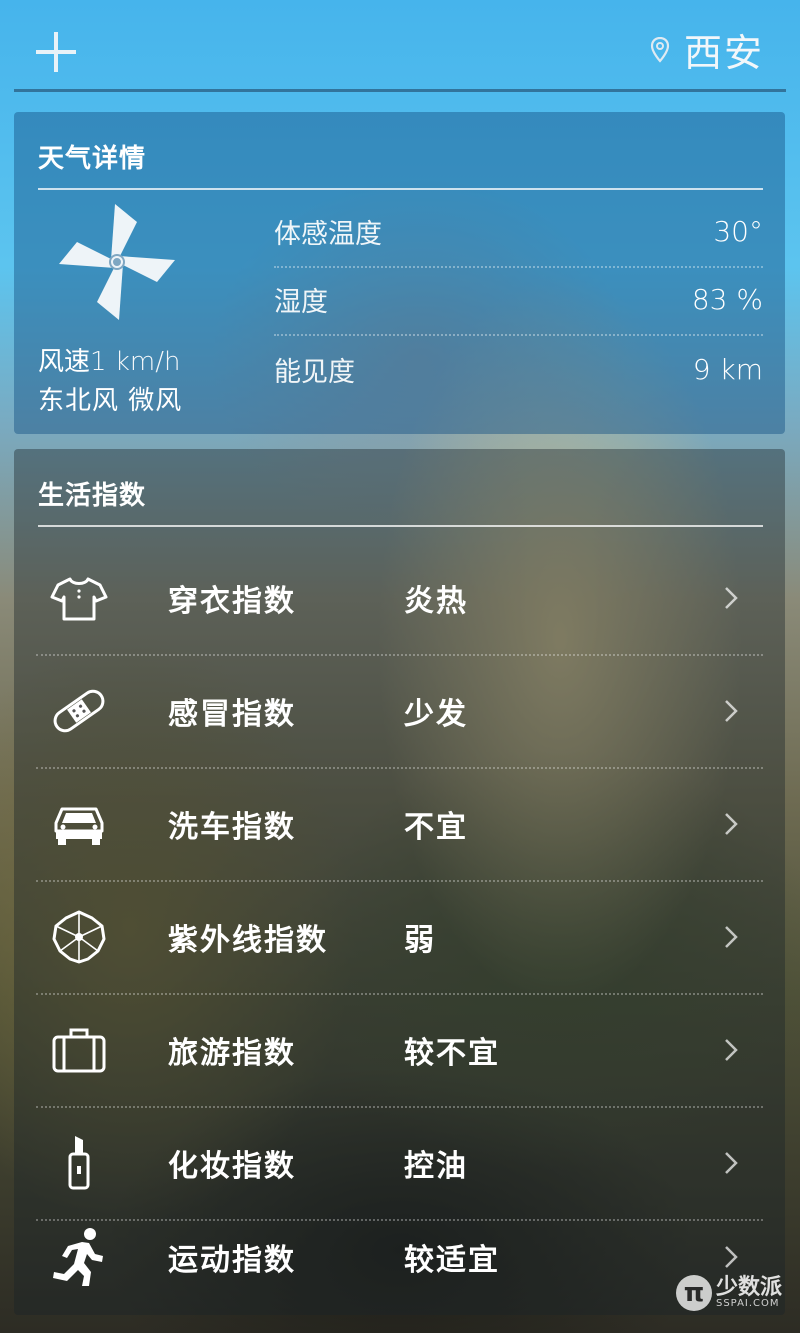  What do you see at coordinates (399, 1163) in the screenshot?
I see `life-item-makeup: 化妆指数 控油` at bounding box center [399, 1163].